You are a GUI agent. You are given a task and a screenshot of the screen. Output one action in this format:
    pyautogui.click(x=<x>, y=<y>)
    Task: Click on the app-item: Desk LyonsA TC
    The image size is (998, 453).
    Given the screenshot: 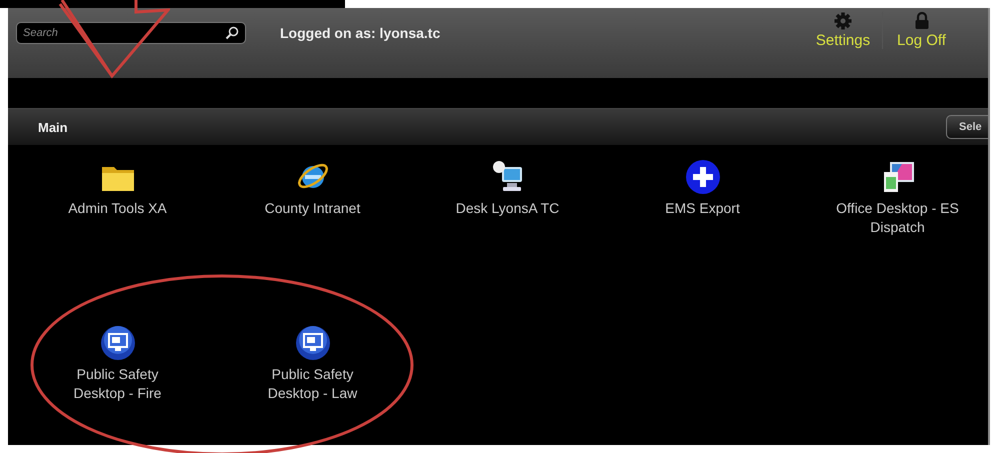 What is the action you would take?
    pyautogui.click(x=507, y=198)
    